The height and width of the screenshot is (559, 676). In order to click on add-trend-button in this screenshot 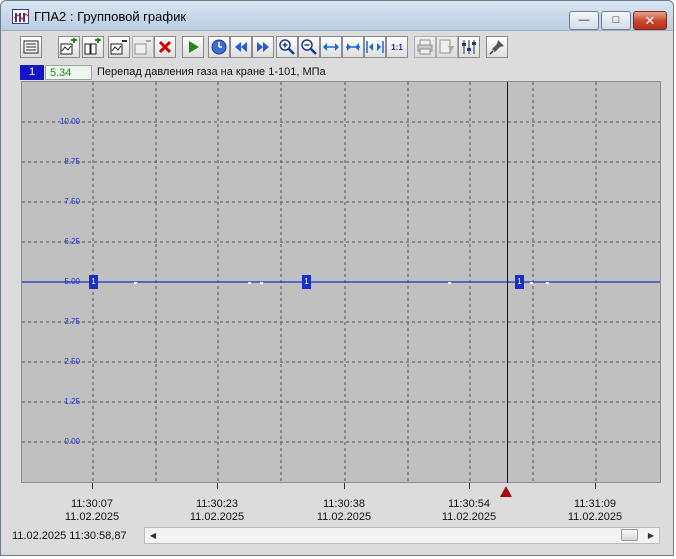, I will do `click(69, 47)`.